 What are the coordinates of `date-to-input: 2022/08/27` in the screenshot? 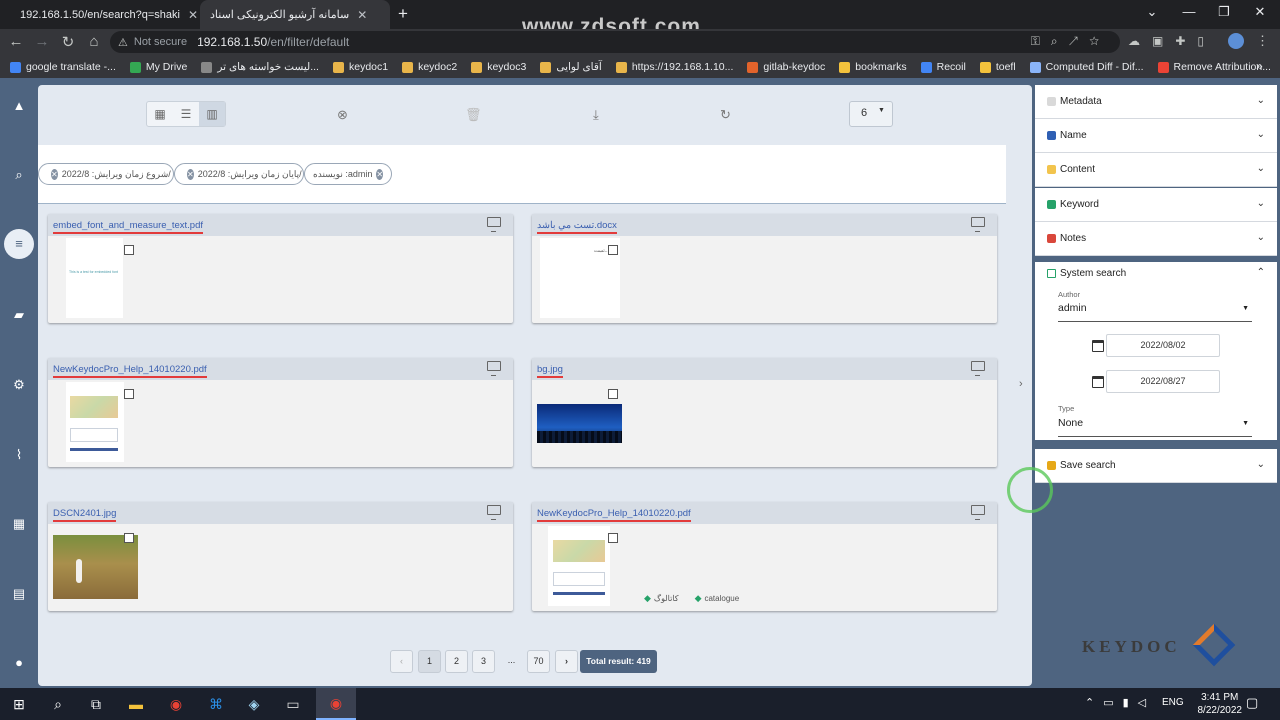 It's located at (1163, 381).